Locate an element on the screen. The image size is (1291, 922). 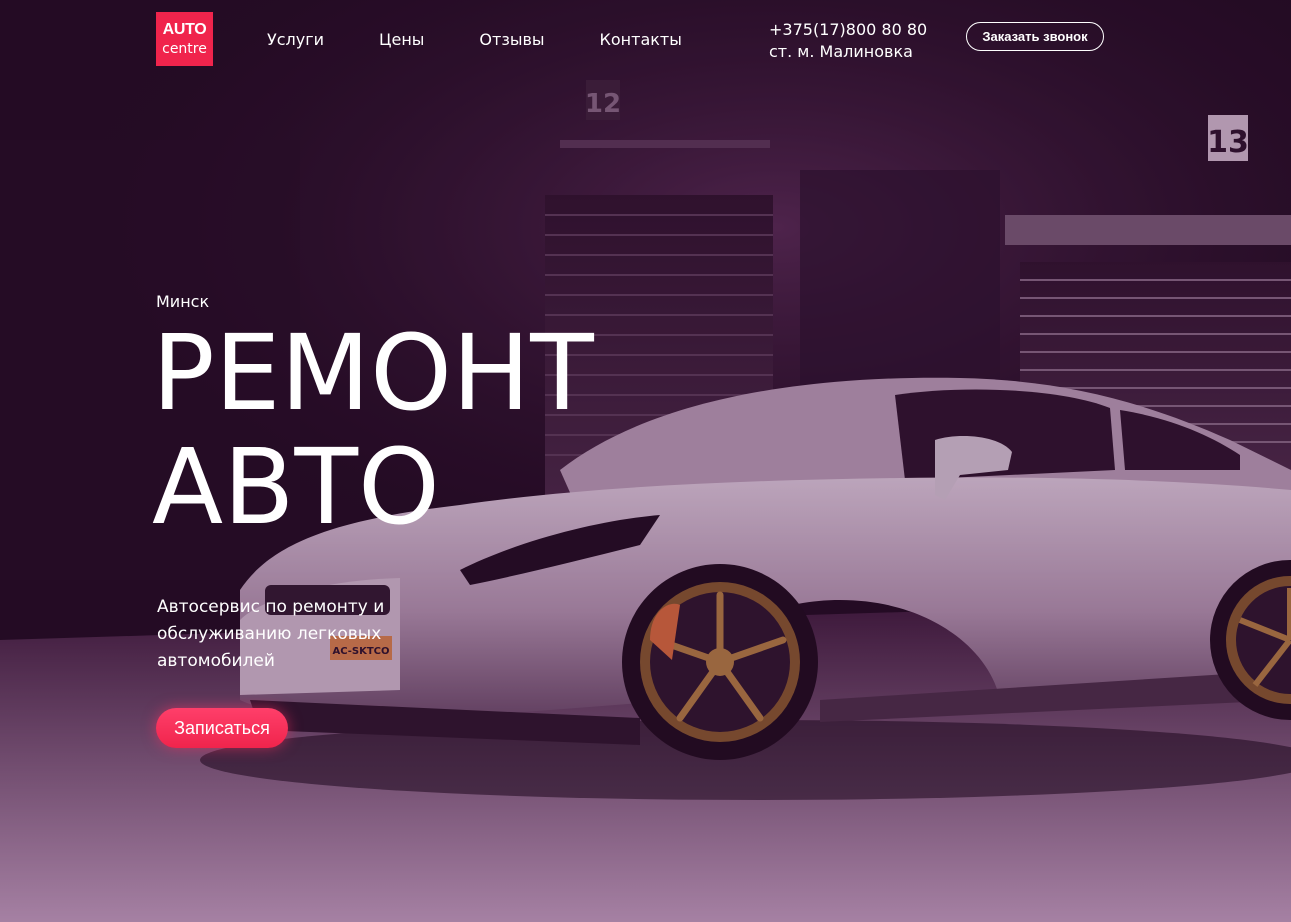
nav-item-prices: Цены is located at coordinates (401, 39).